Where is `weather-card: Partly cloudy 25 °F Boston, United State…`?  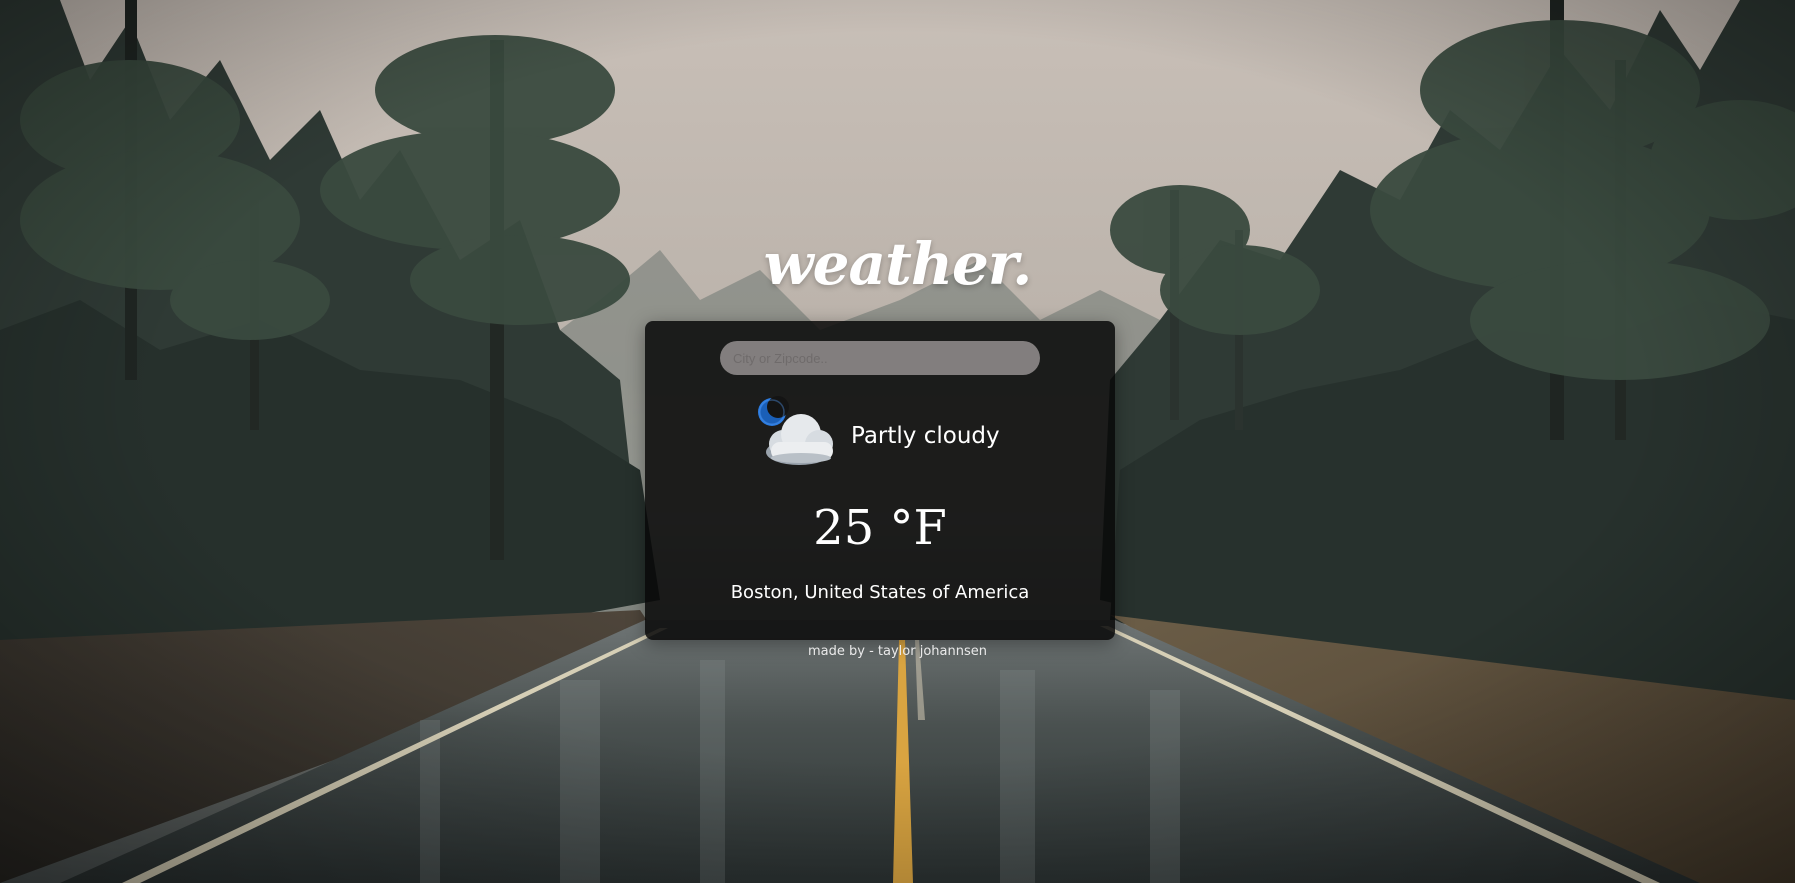 weather-card: Partly cloudy 25 °F Boston, United State… is located at coordinates (880, 480).